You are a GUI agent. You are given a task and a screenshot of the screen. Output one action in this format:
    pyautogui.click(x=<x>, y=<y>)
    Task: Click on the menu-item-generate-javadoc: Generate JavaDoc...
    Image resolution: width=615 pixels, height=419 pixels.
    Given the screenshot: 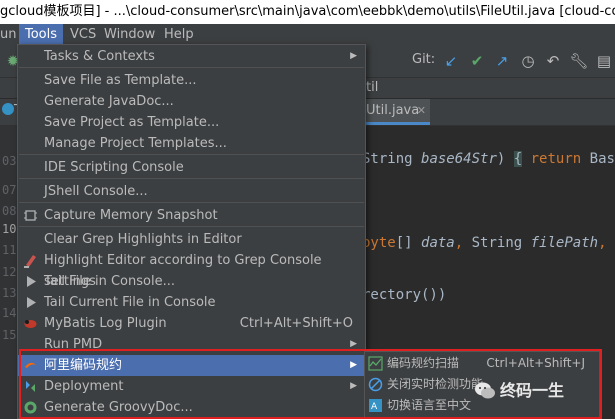 What is the action you would take?
    pyautogui.click(x=191, y=101)
    